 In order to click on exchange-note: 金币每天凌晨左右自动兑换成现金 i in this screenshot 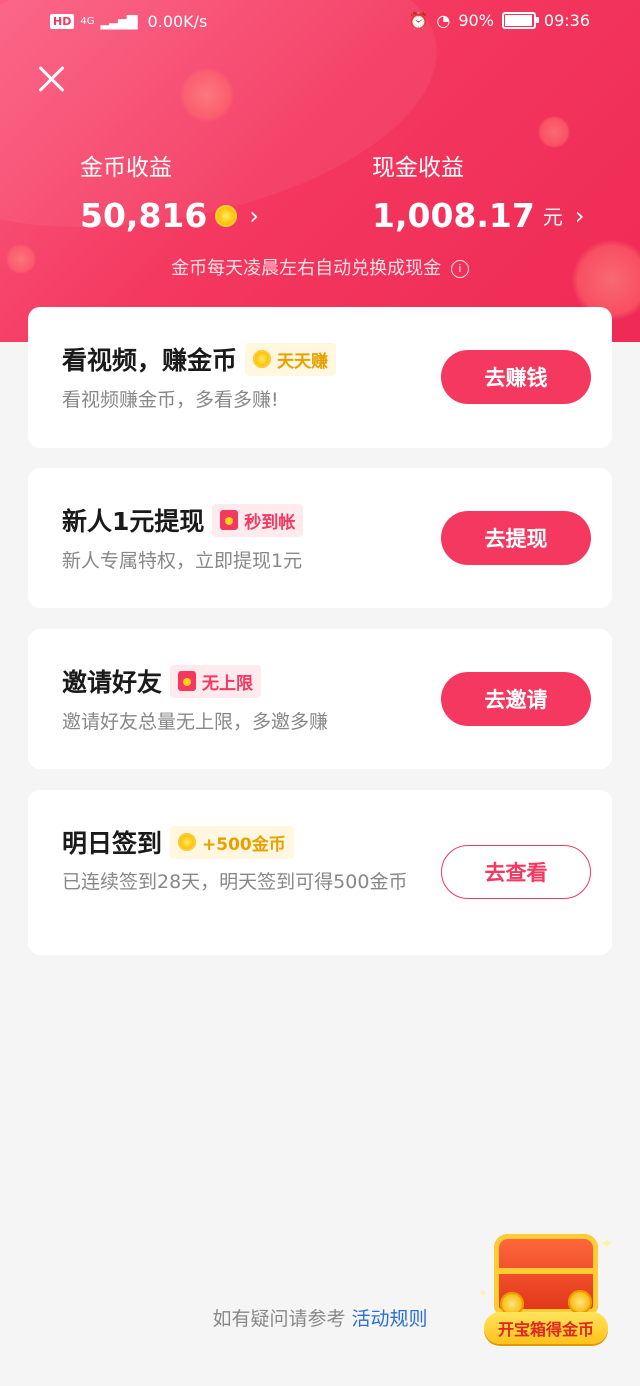, I will do `click(320, 267)`.